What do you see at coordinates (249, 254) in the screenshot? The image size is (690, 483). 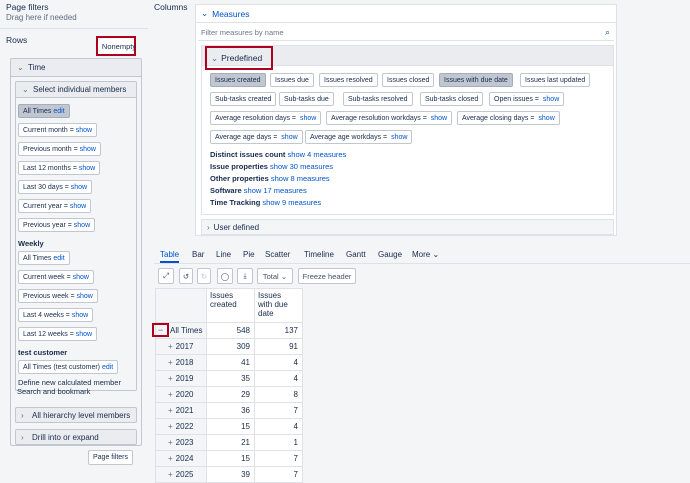 I see `tab-pie: Pie` at bounding box center [249, 254].